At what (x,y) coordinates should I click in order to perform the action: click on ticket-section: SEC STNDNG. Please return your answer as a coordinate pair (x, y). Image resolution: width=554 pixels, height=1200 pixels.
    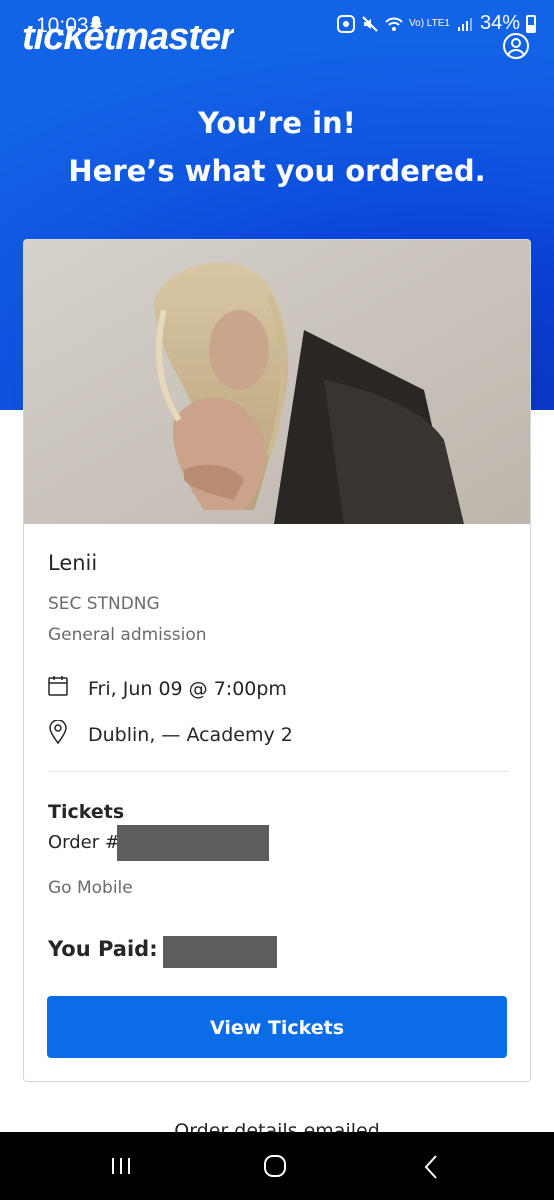
    Looking at the image, I should click on (104, 604).